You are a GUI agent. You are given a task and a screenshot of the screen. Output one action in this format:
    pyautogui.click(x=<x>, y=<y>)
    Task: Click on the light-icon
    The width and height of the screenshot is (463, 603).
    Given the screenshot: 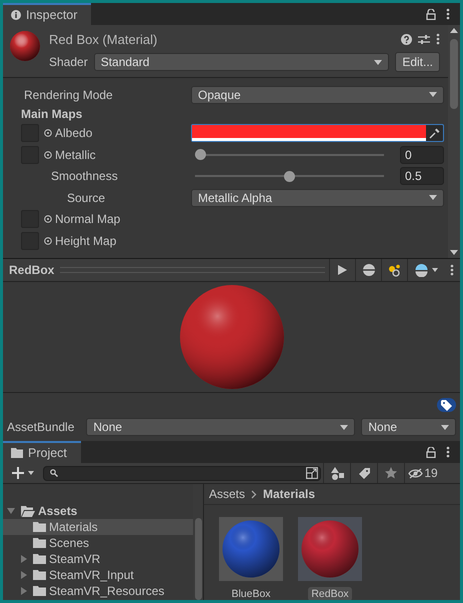 What is the action you would take?
    pyautogui.click(x=394, y=270)
    